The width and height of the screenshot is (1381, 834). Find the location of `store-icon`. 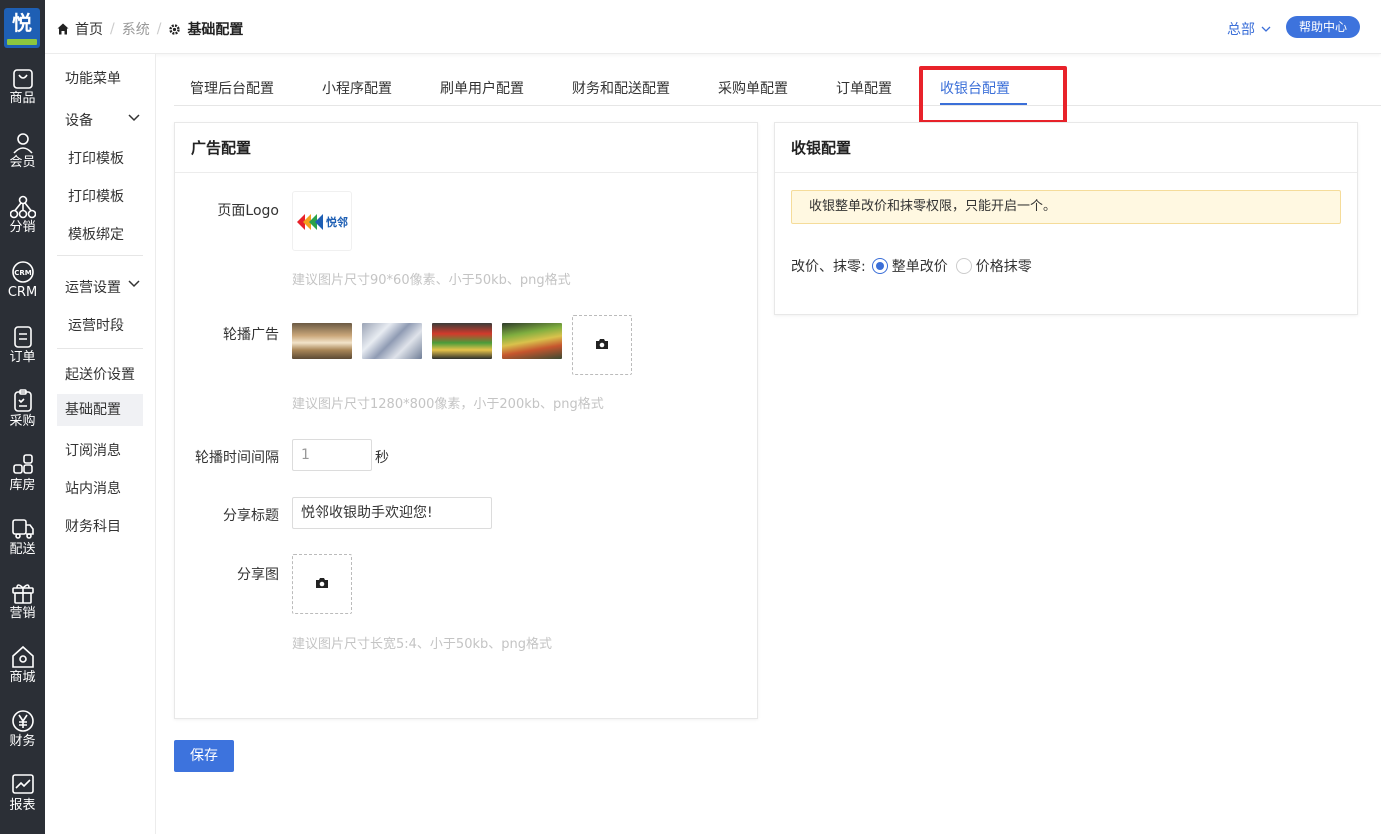

store-icon is located at coordinates (22, 656).